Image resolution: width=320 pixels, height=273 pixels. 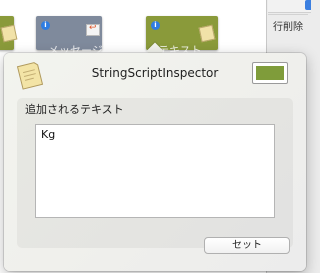 What do you see at coordinates (288, 24) in the screenshot?
I see `delete-row-button: 行削除` at bounding box center [288, 24].